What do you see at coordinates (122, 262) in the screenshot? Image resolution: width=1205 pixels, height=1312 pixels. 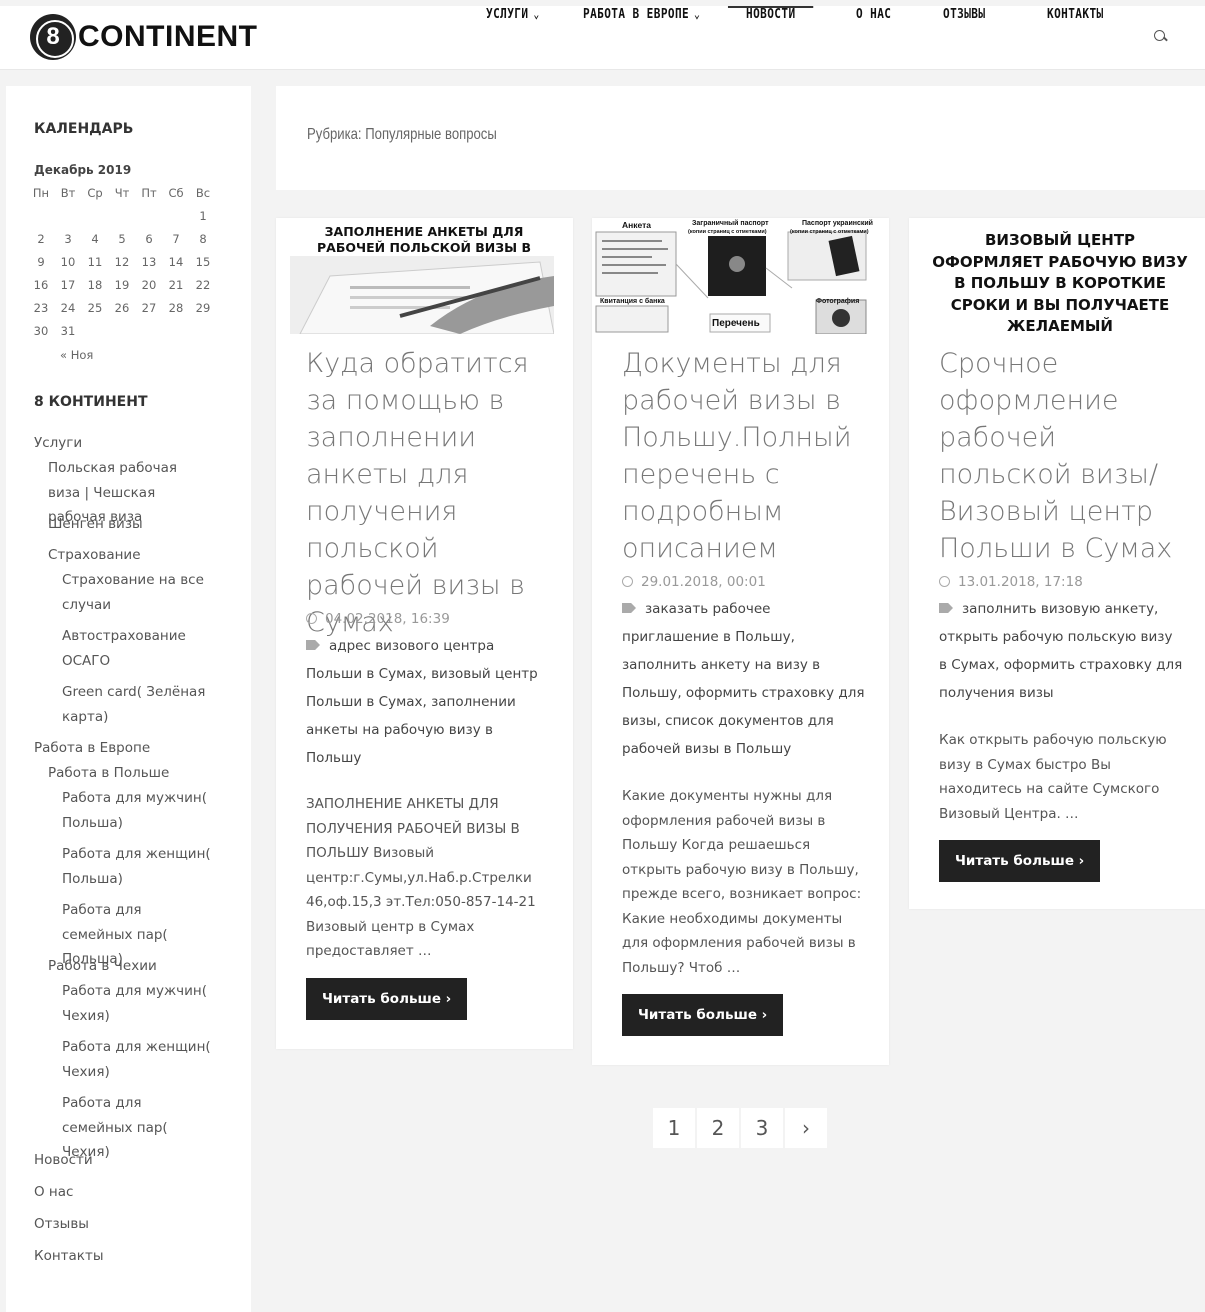 I see `calendar-day: 12` at bounding box center [122, 262].